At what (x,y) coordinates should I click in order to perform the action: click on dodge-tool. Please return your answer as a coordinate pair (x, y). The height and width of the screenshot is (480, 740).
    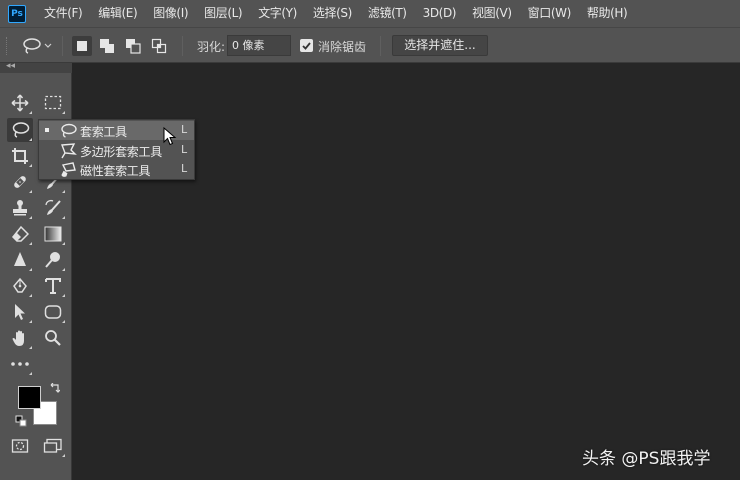
    Looking at the image, I should click on (53, 260).